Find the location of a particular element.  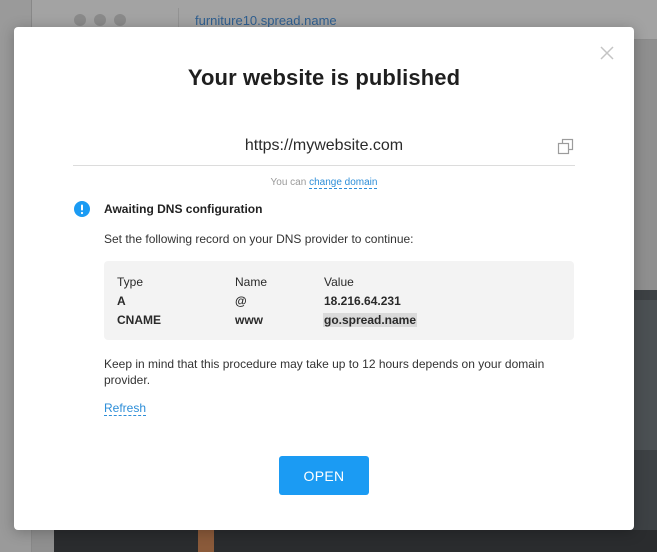

dns-row-name: www is located at coordinates (249, 320).